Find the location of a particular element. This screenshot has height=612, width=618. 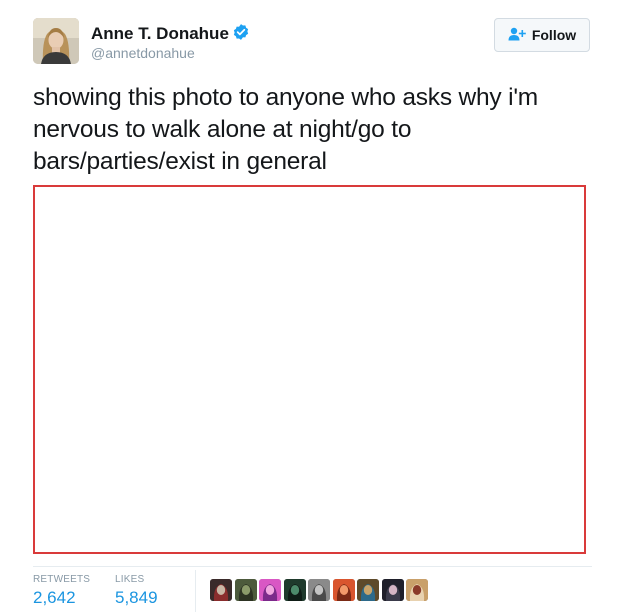

likes-count: 5,849 is located at coordinates (136, 597).